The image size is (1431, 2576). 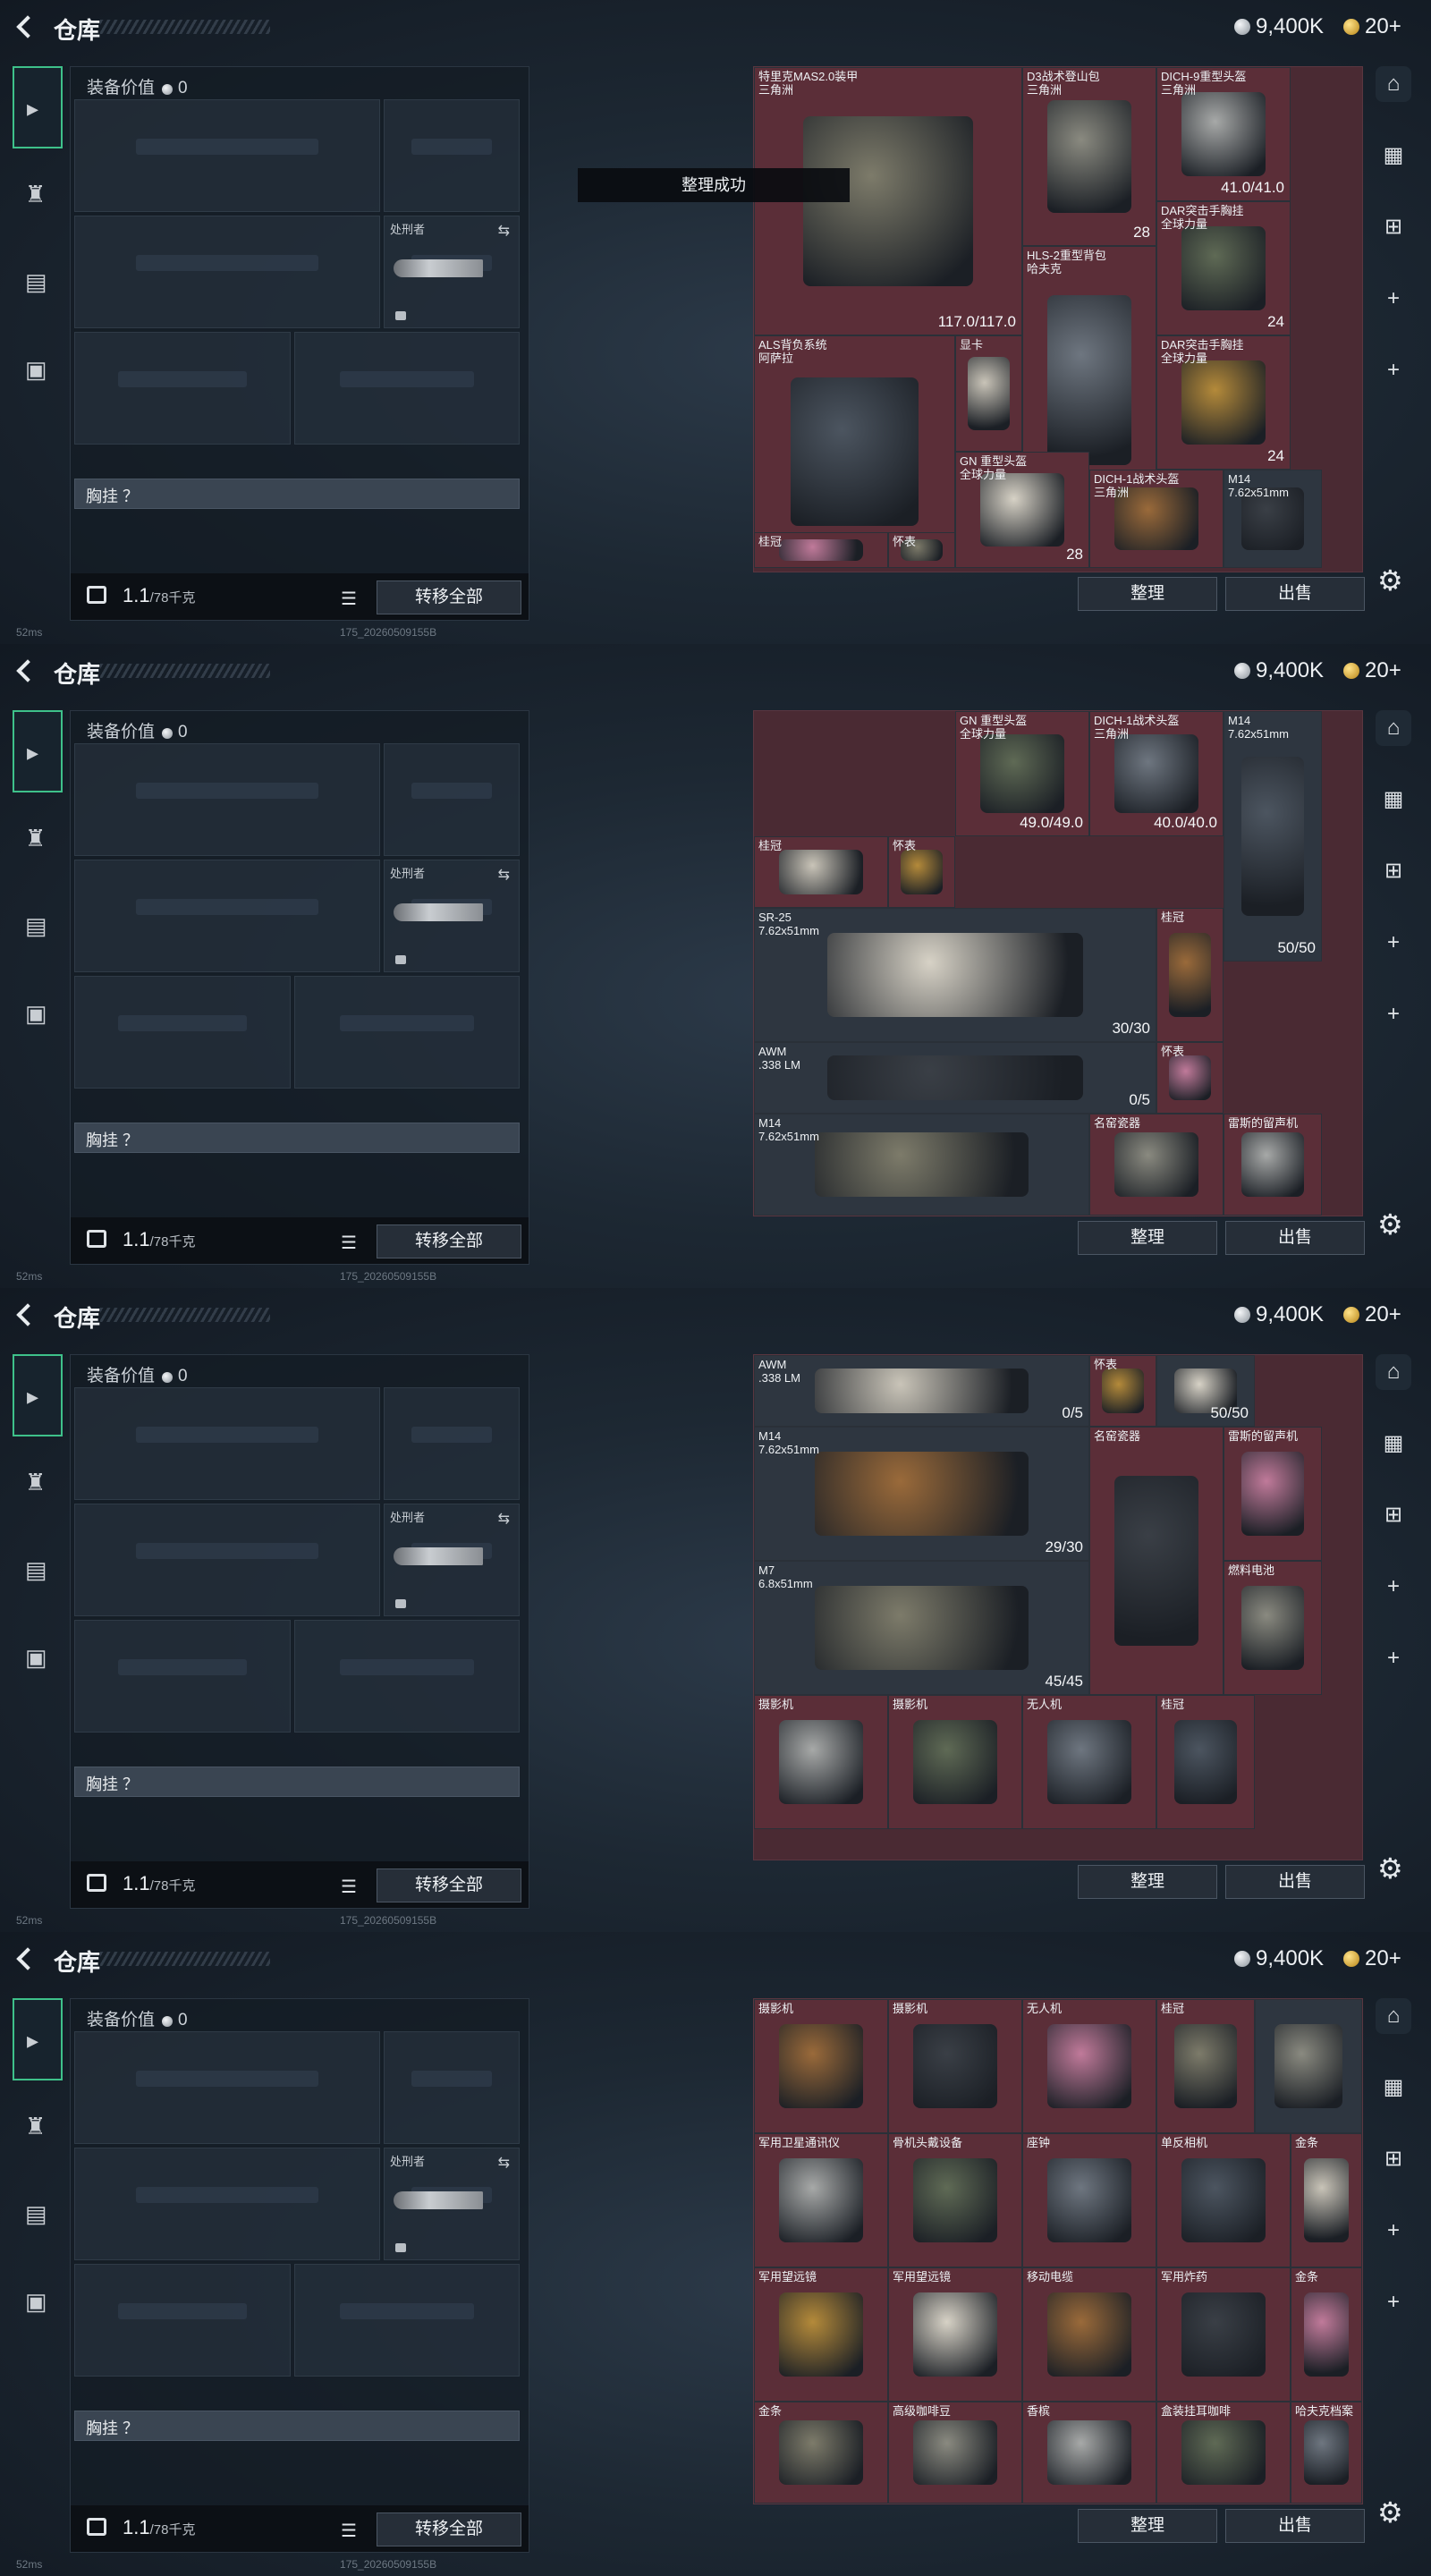 I want to click on stash-item: 摄影机, so click(x=821, y=1762).